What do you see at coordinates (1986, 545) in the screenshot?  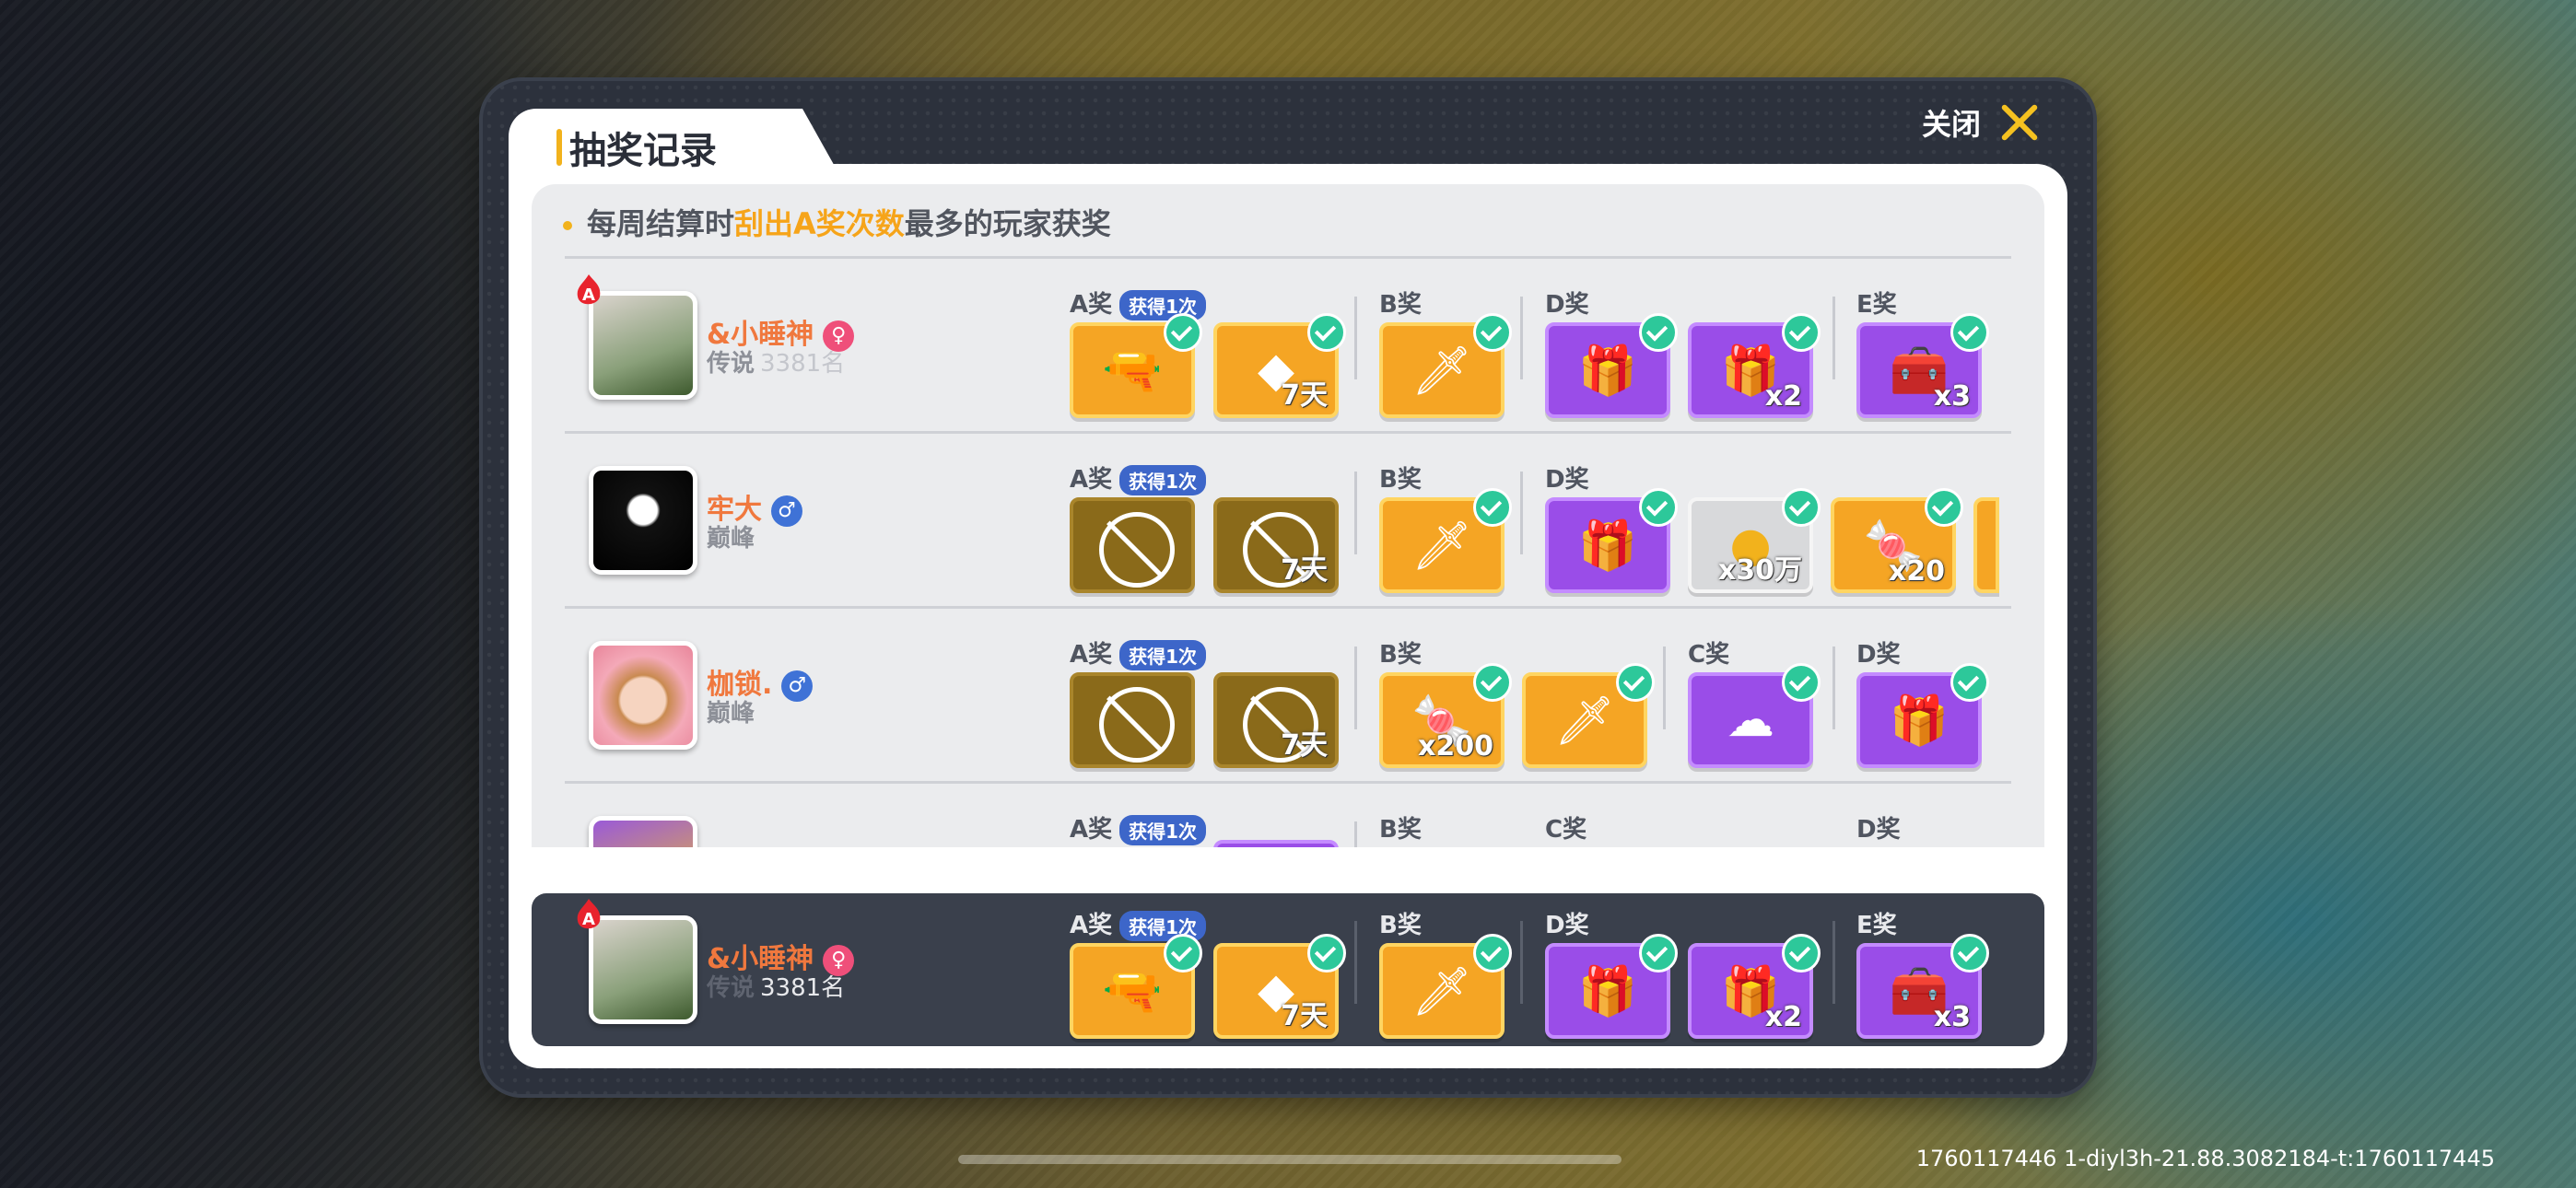 I see `prize-item-partial` at bounding box center [1986, 545].